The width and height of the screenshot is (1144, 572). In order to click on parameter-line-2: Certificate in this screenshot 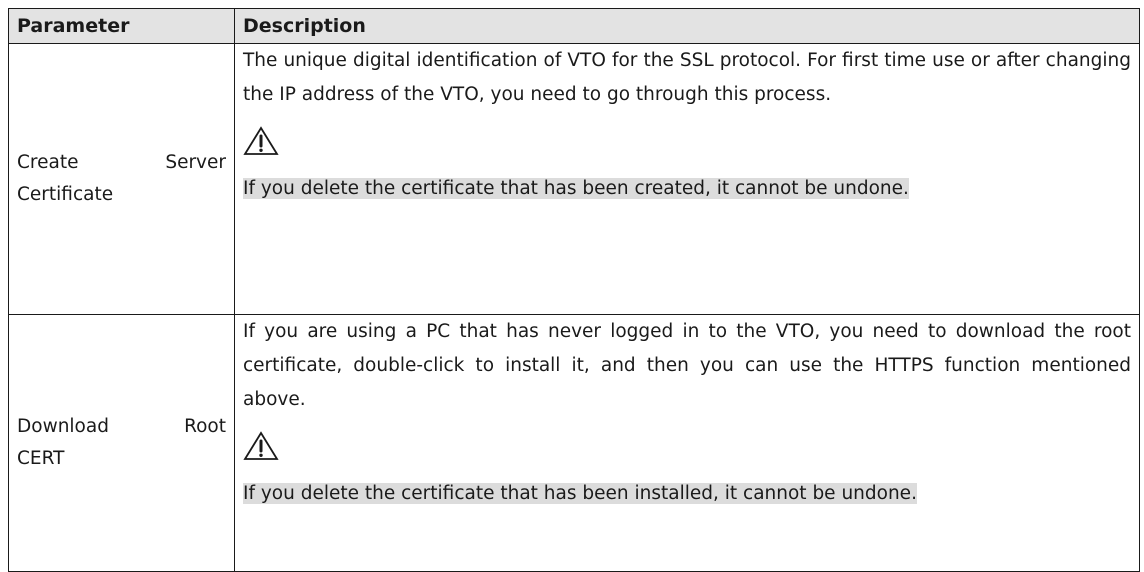, I will do `click(65, 194)`.